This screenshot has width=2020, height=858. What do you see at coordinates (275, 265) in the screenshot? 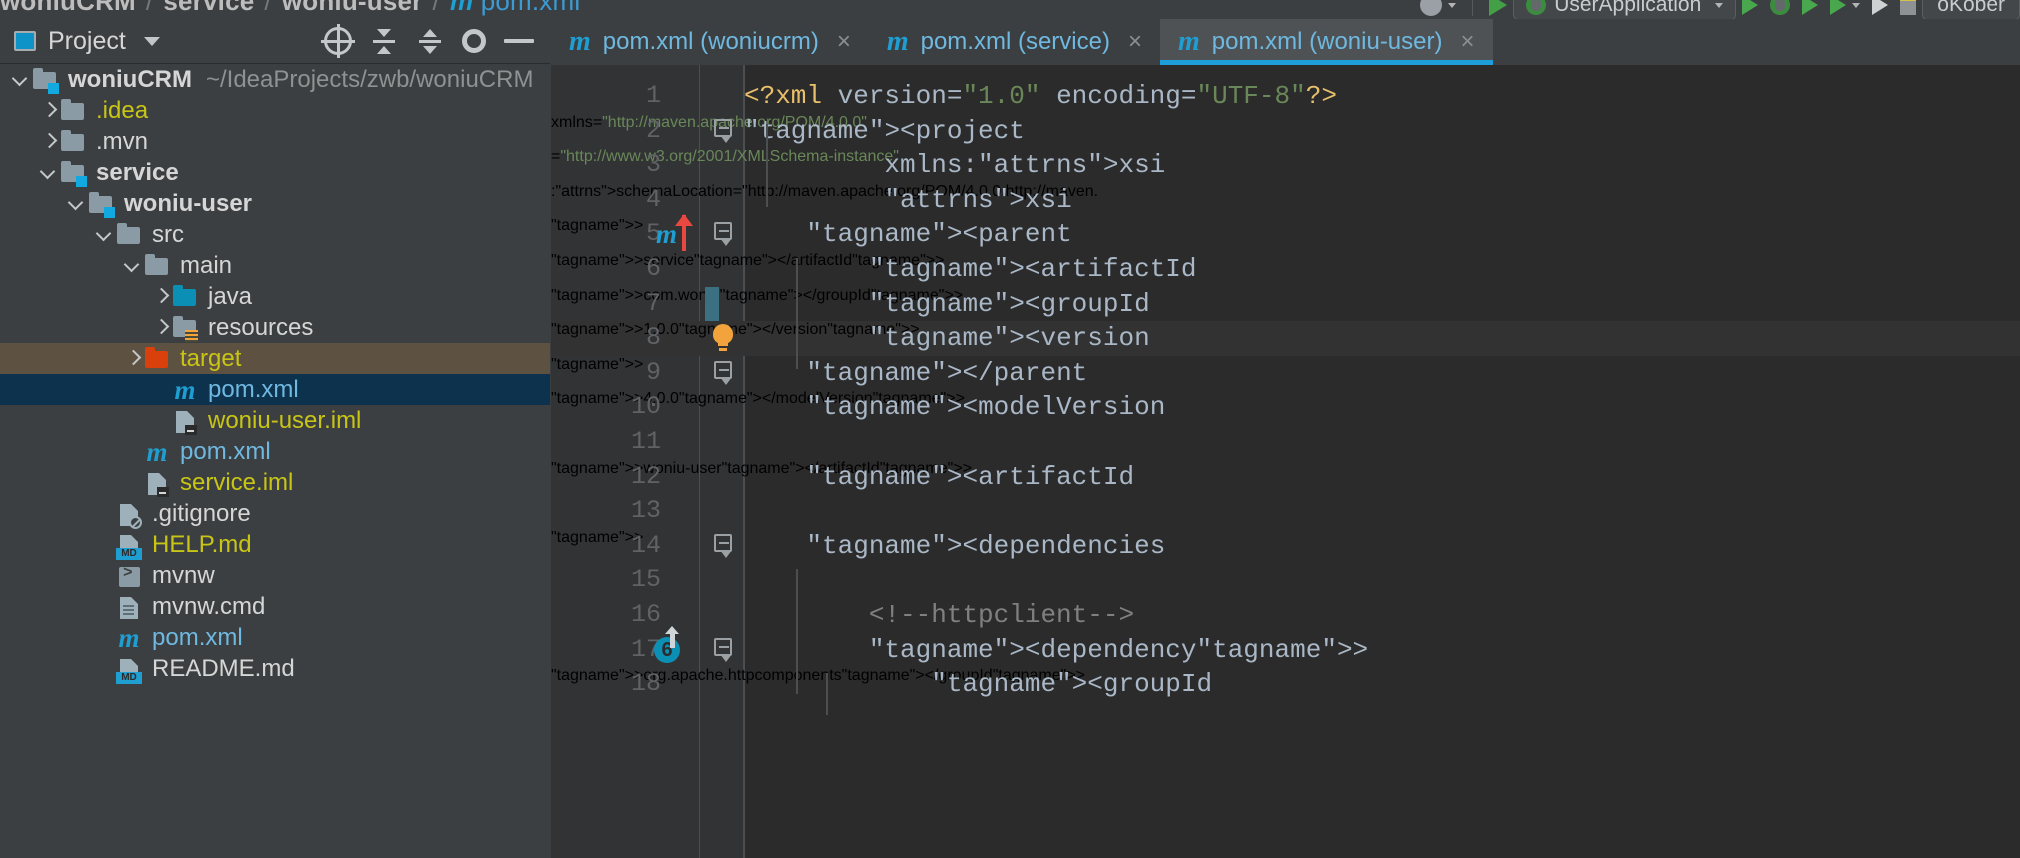
I see `tree-item-main: main` at bounding box center [275, 265].